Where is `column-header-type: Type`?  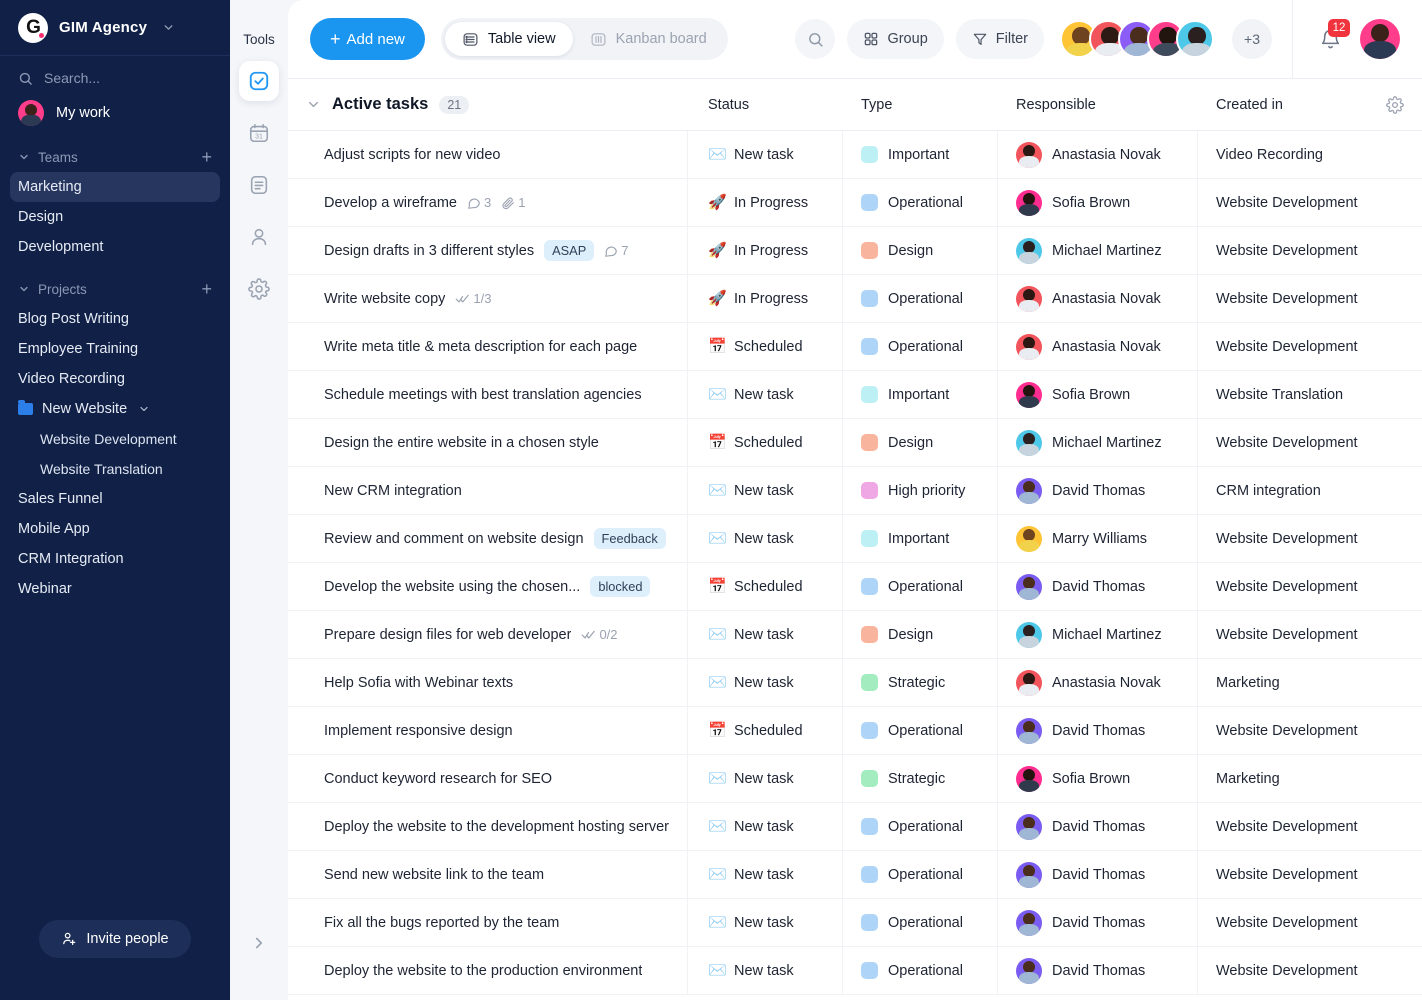
column-header-type: Type is located at coordinates (920, 105).